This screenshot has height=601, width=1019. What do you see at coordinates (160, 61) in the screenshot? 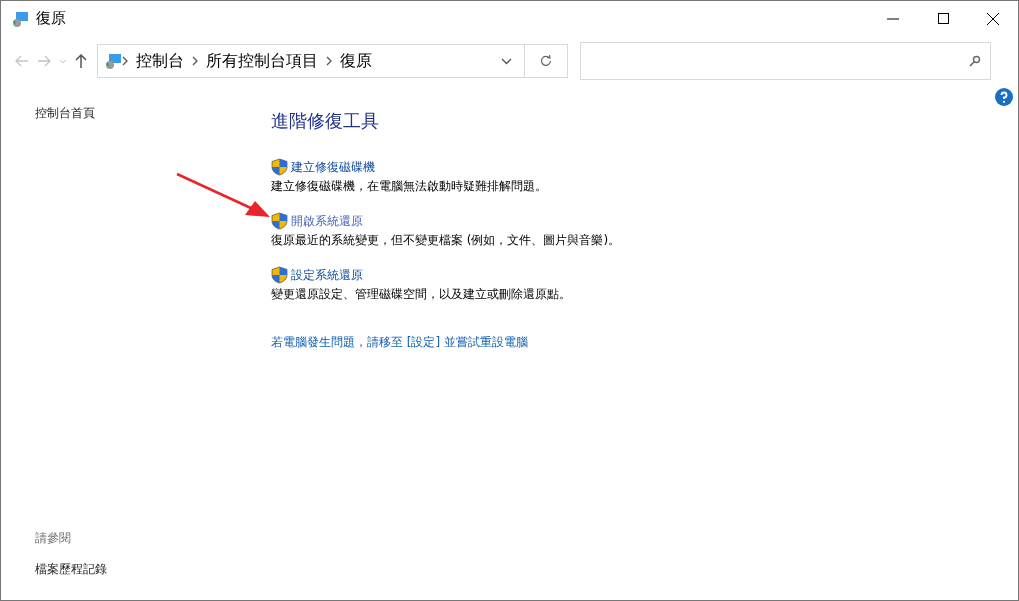
I see `breadcrumb-item: 控制台` at bounding box center [160, 61].